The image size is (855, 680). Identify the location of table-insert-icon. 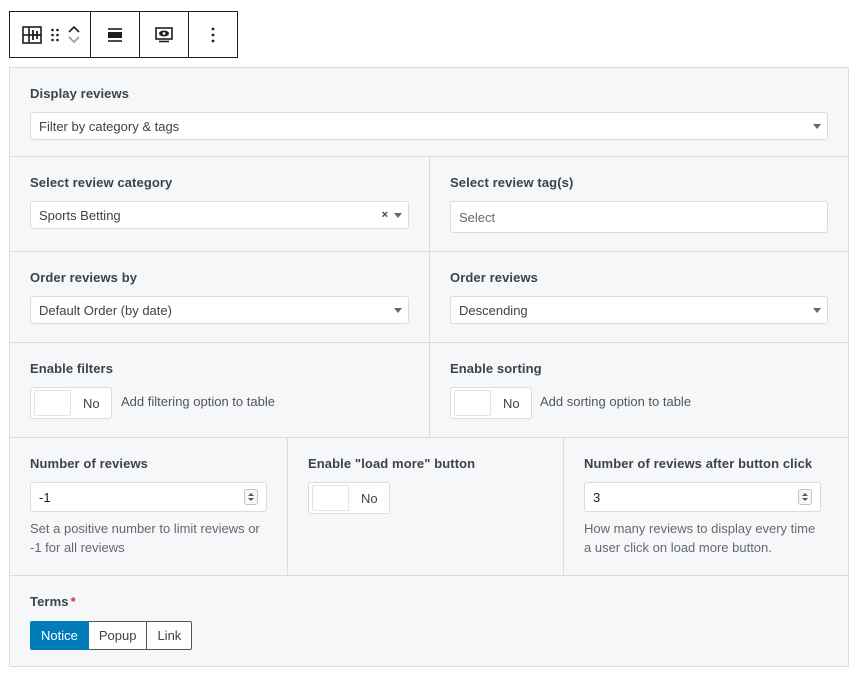
(32, 34).